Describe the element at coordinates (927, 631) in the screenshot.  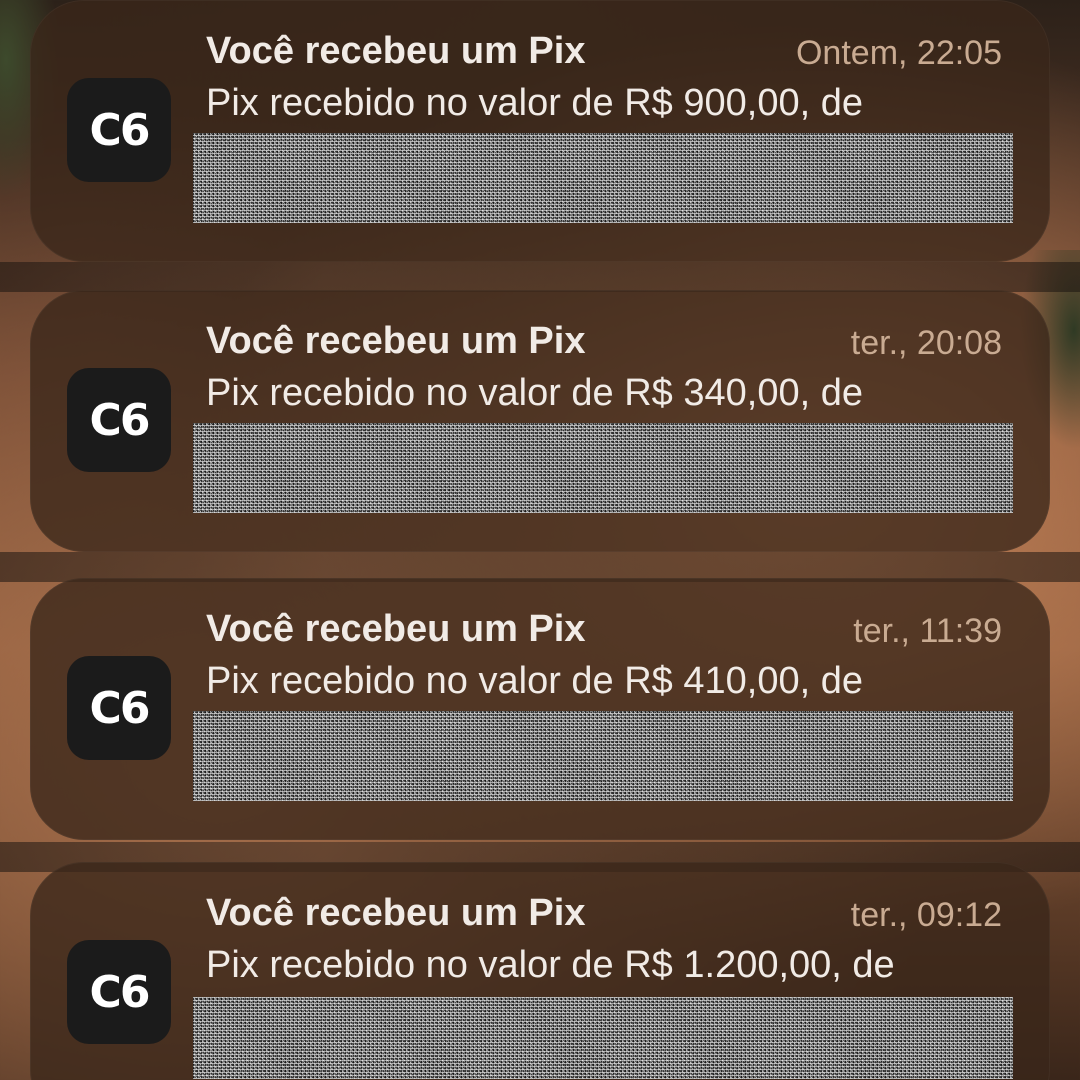
I see `notification-time: ter., 11:39` at that location.